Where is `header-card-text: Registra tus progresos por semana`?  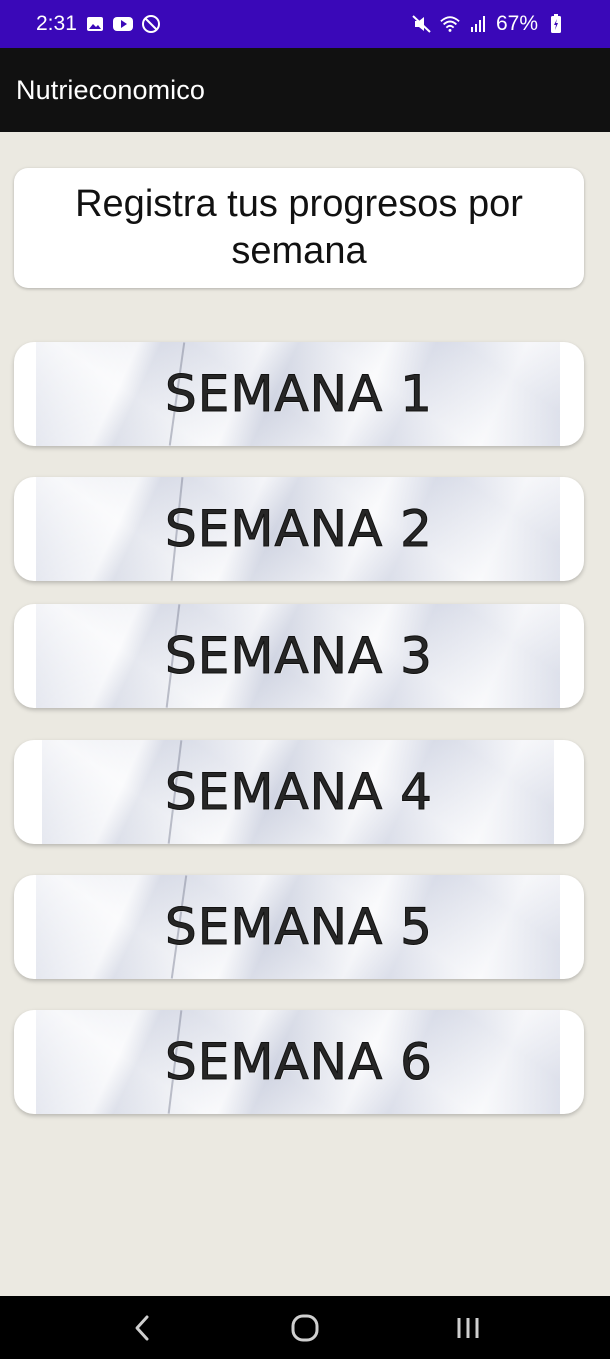
header-card-text: Registra tus progresos por semana is located at coordinates (299, 227).